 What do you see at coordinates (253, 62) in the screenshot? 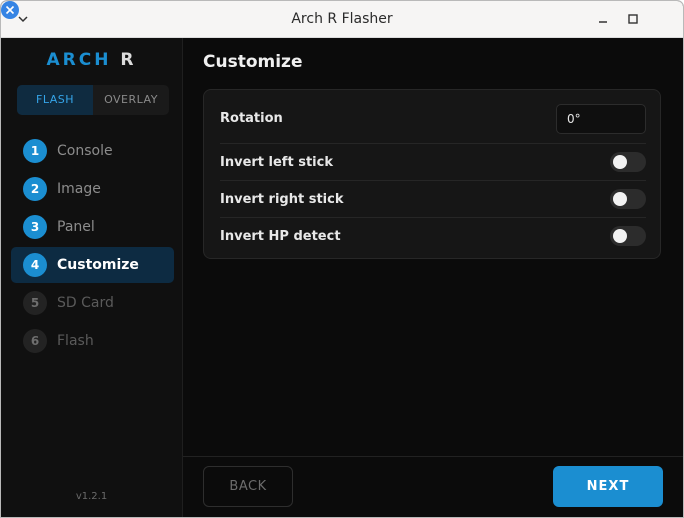
I see `page-title: Customize` at bounding box center [253, 62].